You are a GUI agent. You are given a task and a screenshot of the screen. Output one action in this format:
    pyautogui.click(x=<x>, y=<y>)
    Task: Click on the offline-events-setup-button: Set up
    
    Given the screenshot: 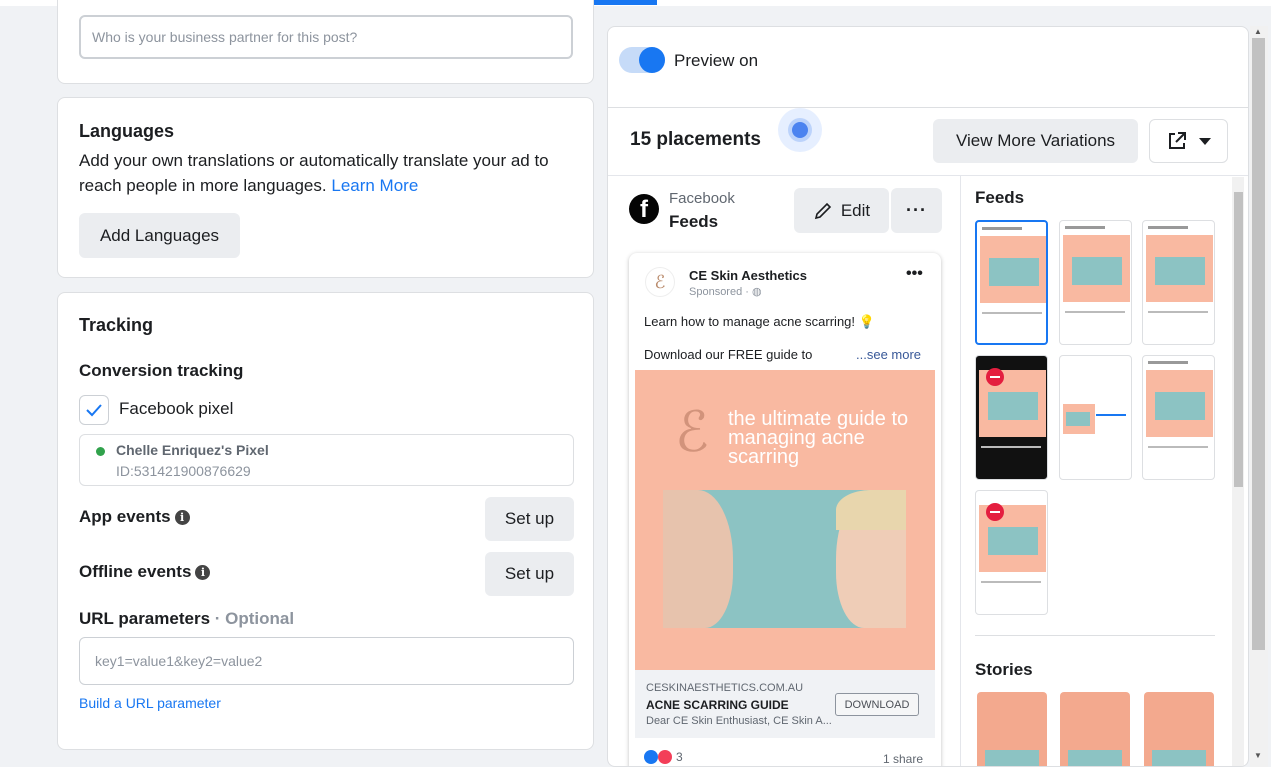 What is the action you would take?
    pyautogui.click(x=529, y=574)
    